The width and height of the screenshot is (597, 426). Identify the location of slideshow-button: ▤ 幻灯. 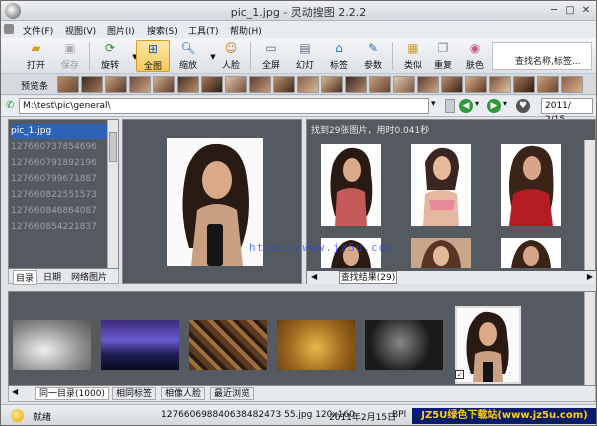
(305, 56).